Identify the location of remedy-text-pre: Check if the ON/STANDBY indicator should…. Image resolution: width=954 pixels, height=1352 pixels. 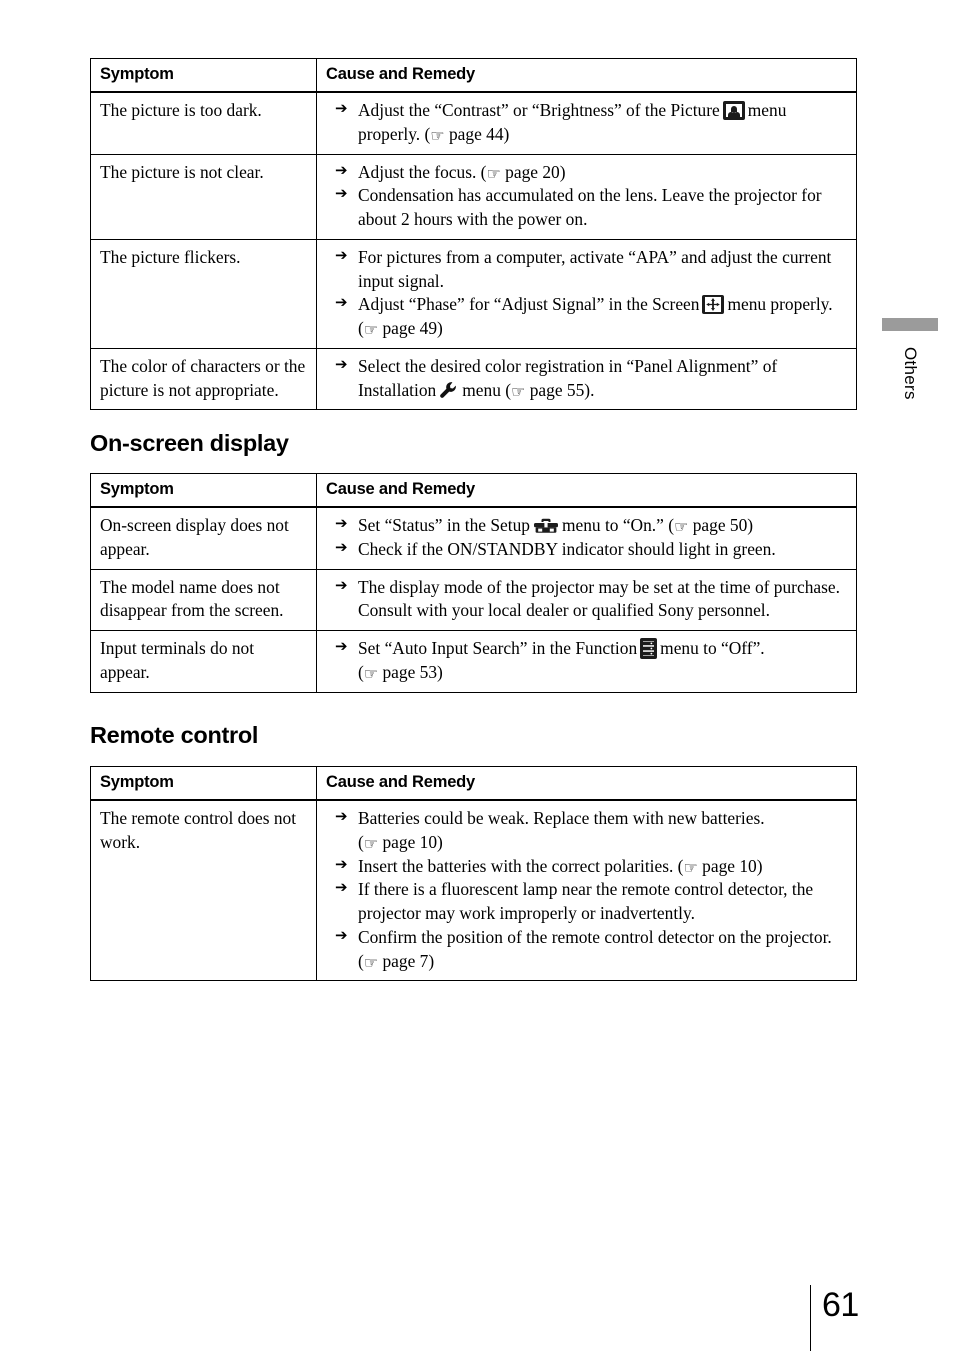
(567, 548).